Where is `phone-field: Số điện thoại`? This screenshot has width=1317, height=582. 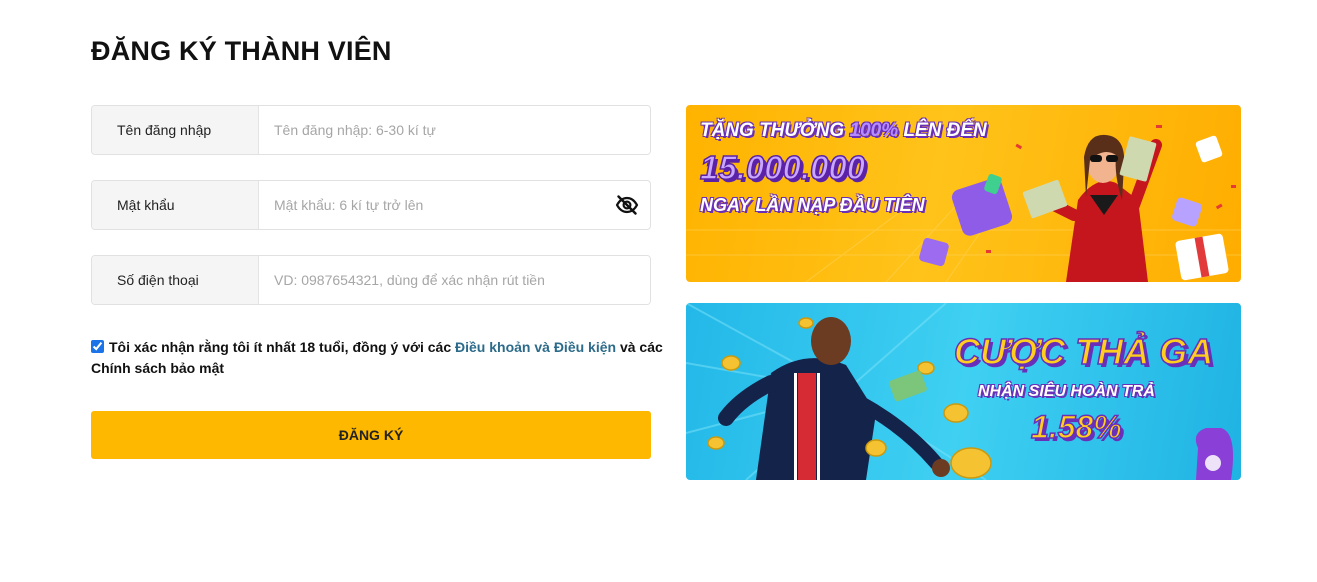
phone-field: Số điện thoại is located at coordinates (371, 280).